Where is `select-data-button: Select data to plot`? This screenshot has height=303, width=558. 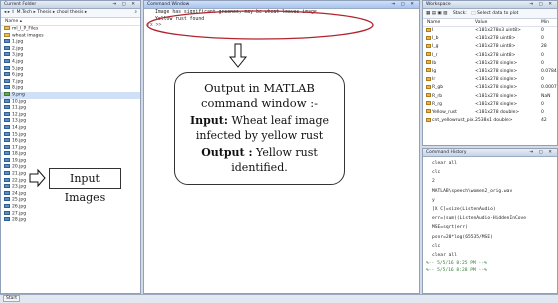 select-data-button: Select data to plot is located at coordinates (497, 13).